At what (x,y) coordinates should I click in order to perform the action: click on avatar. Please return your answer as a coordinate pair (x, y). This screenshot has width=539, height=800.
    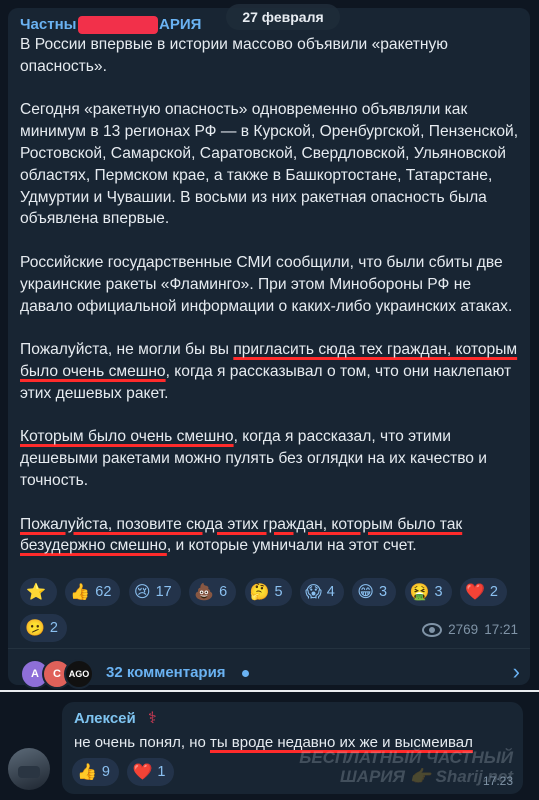
    Looking at the image, I should click on (29, 769).